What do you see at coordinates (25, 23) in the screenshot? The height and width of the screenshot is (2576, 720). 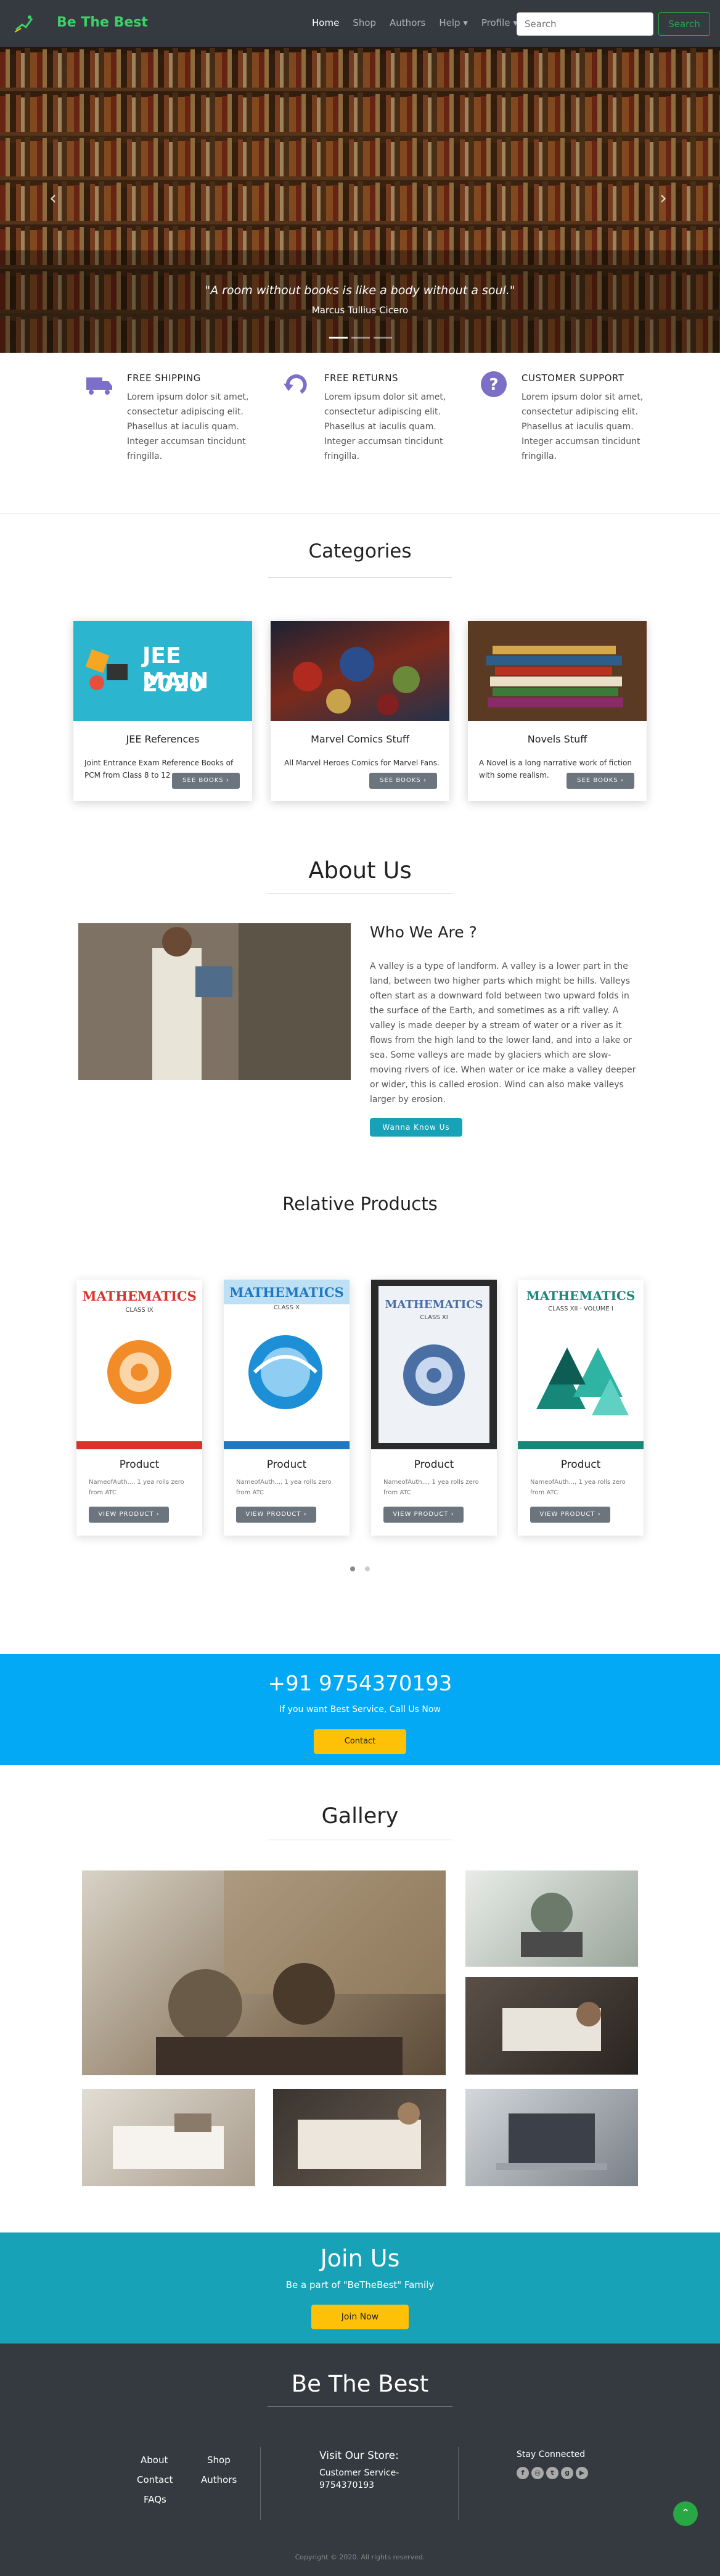 I see `runner-logo-icon` at bounding box center [25, 23].